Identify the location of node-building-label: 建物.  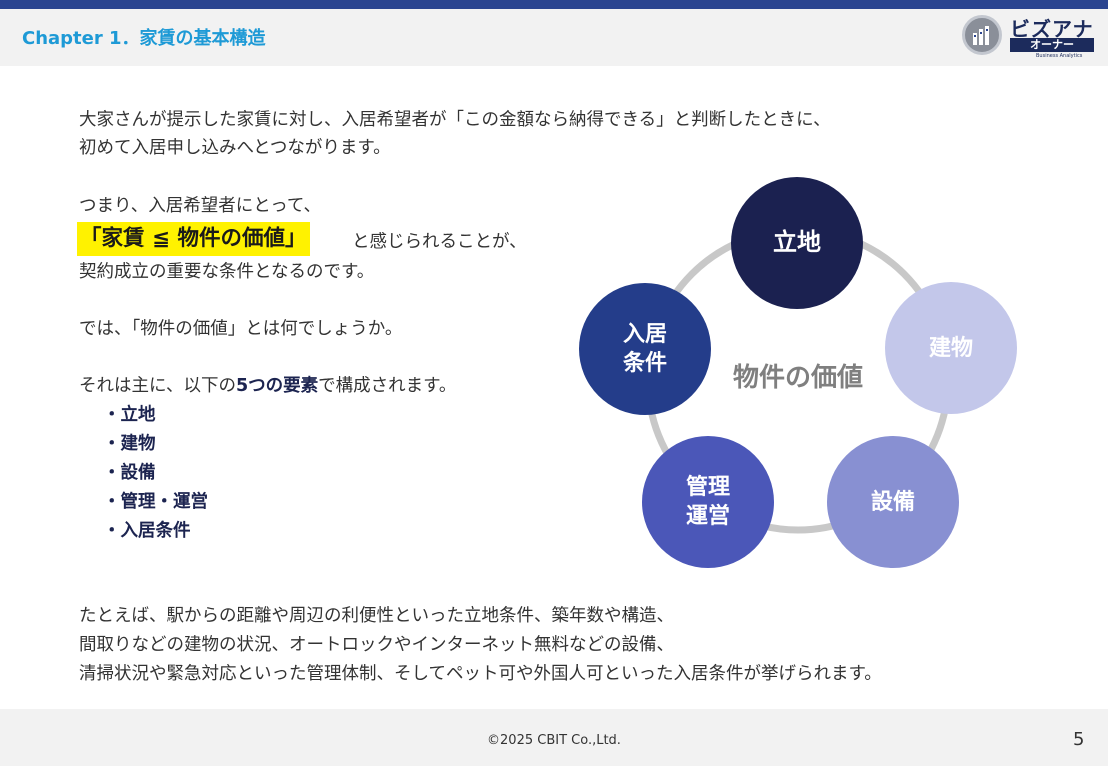
(951, 348).